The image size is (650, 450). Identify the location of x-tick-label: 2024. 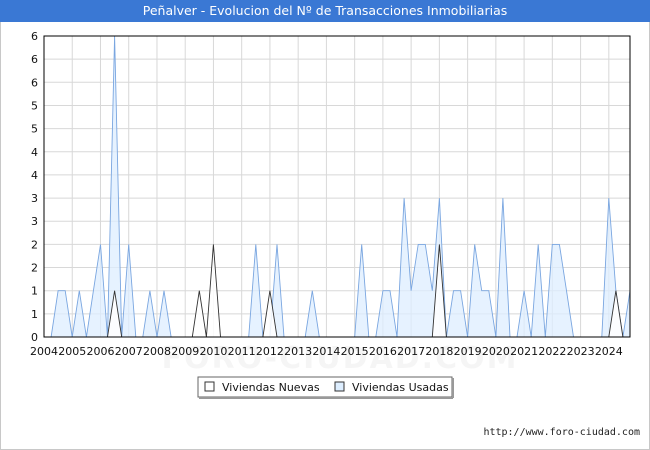
(609, 351).